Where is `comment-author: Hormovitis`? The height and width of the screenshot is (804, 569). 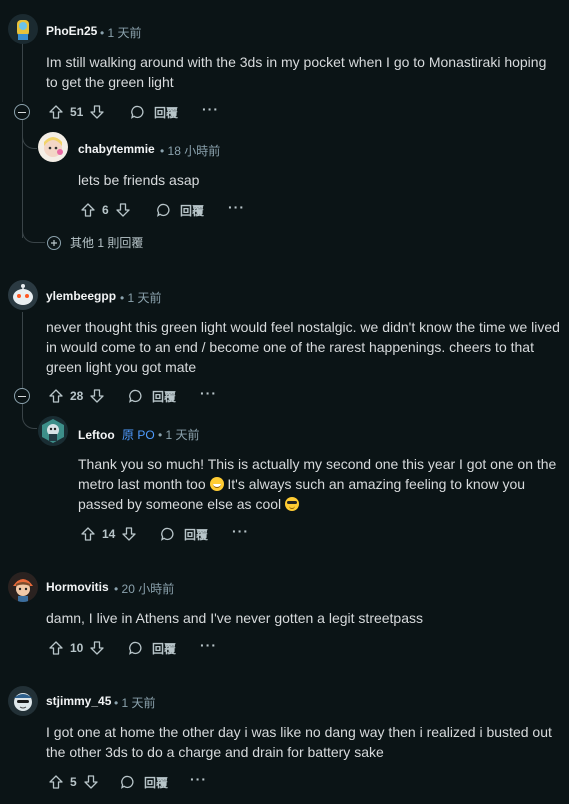
comment-author: Hormovitis is located at coordinates (77, 587).